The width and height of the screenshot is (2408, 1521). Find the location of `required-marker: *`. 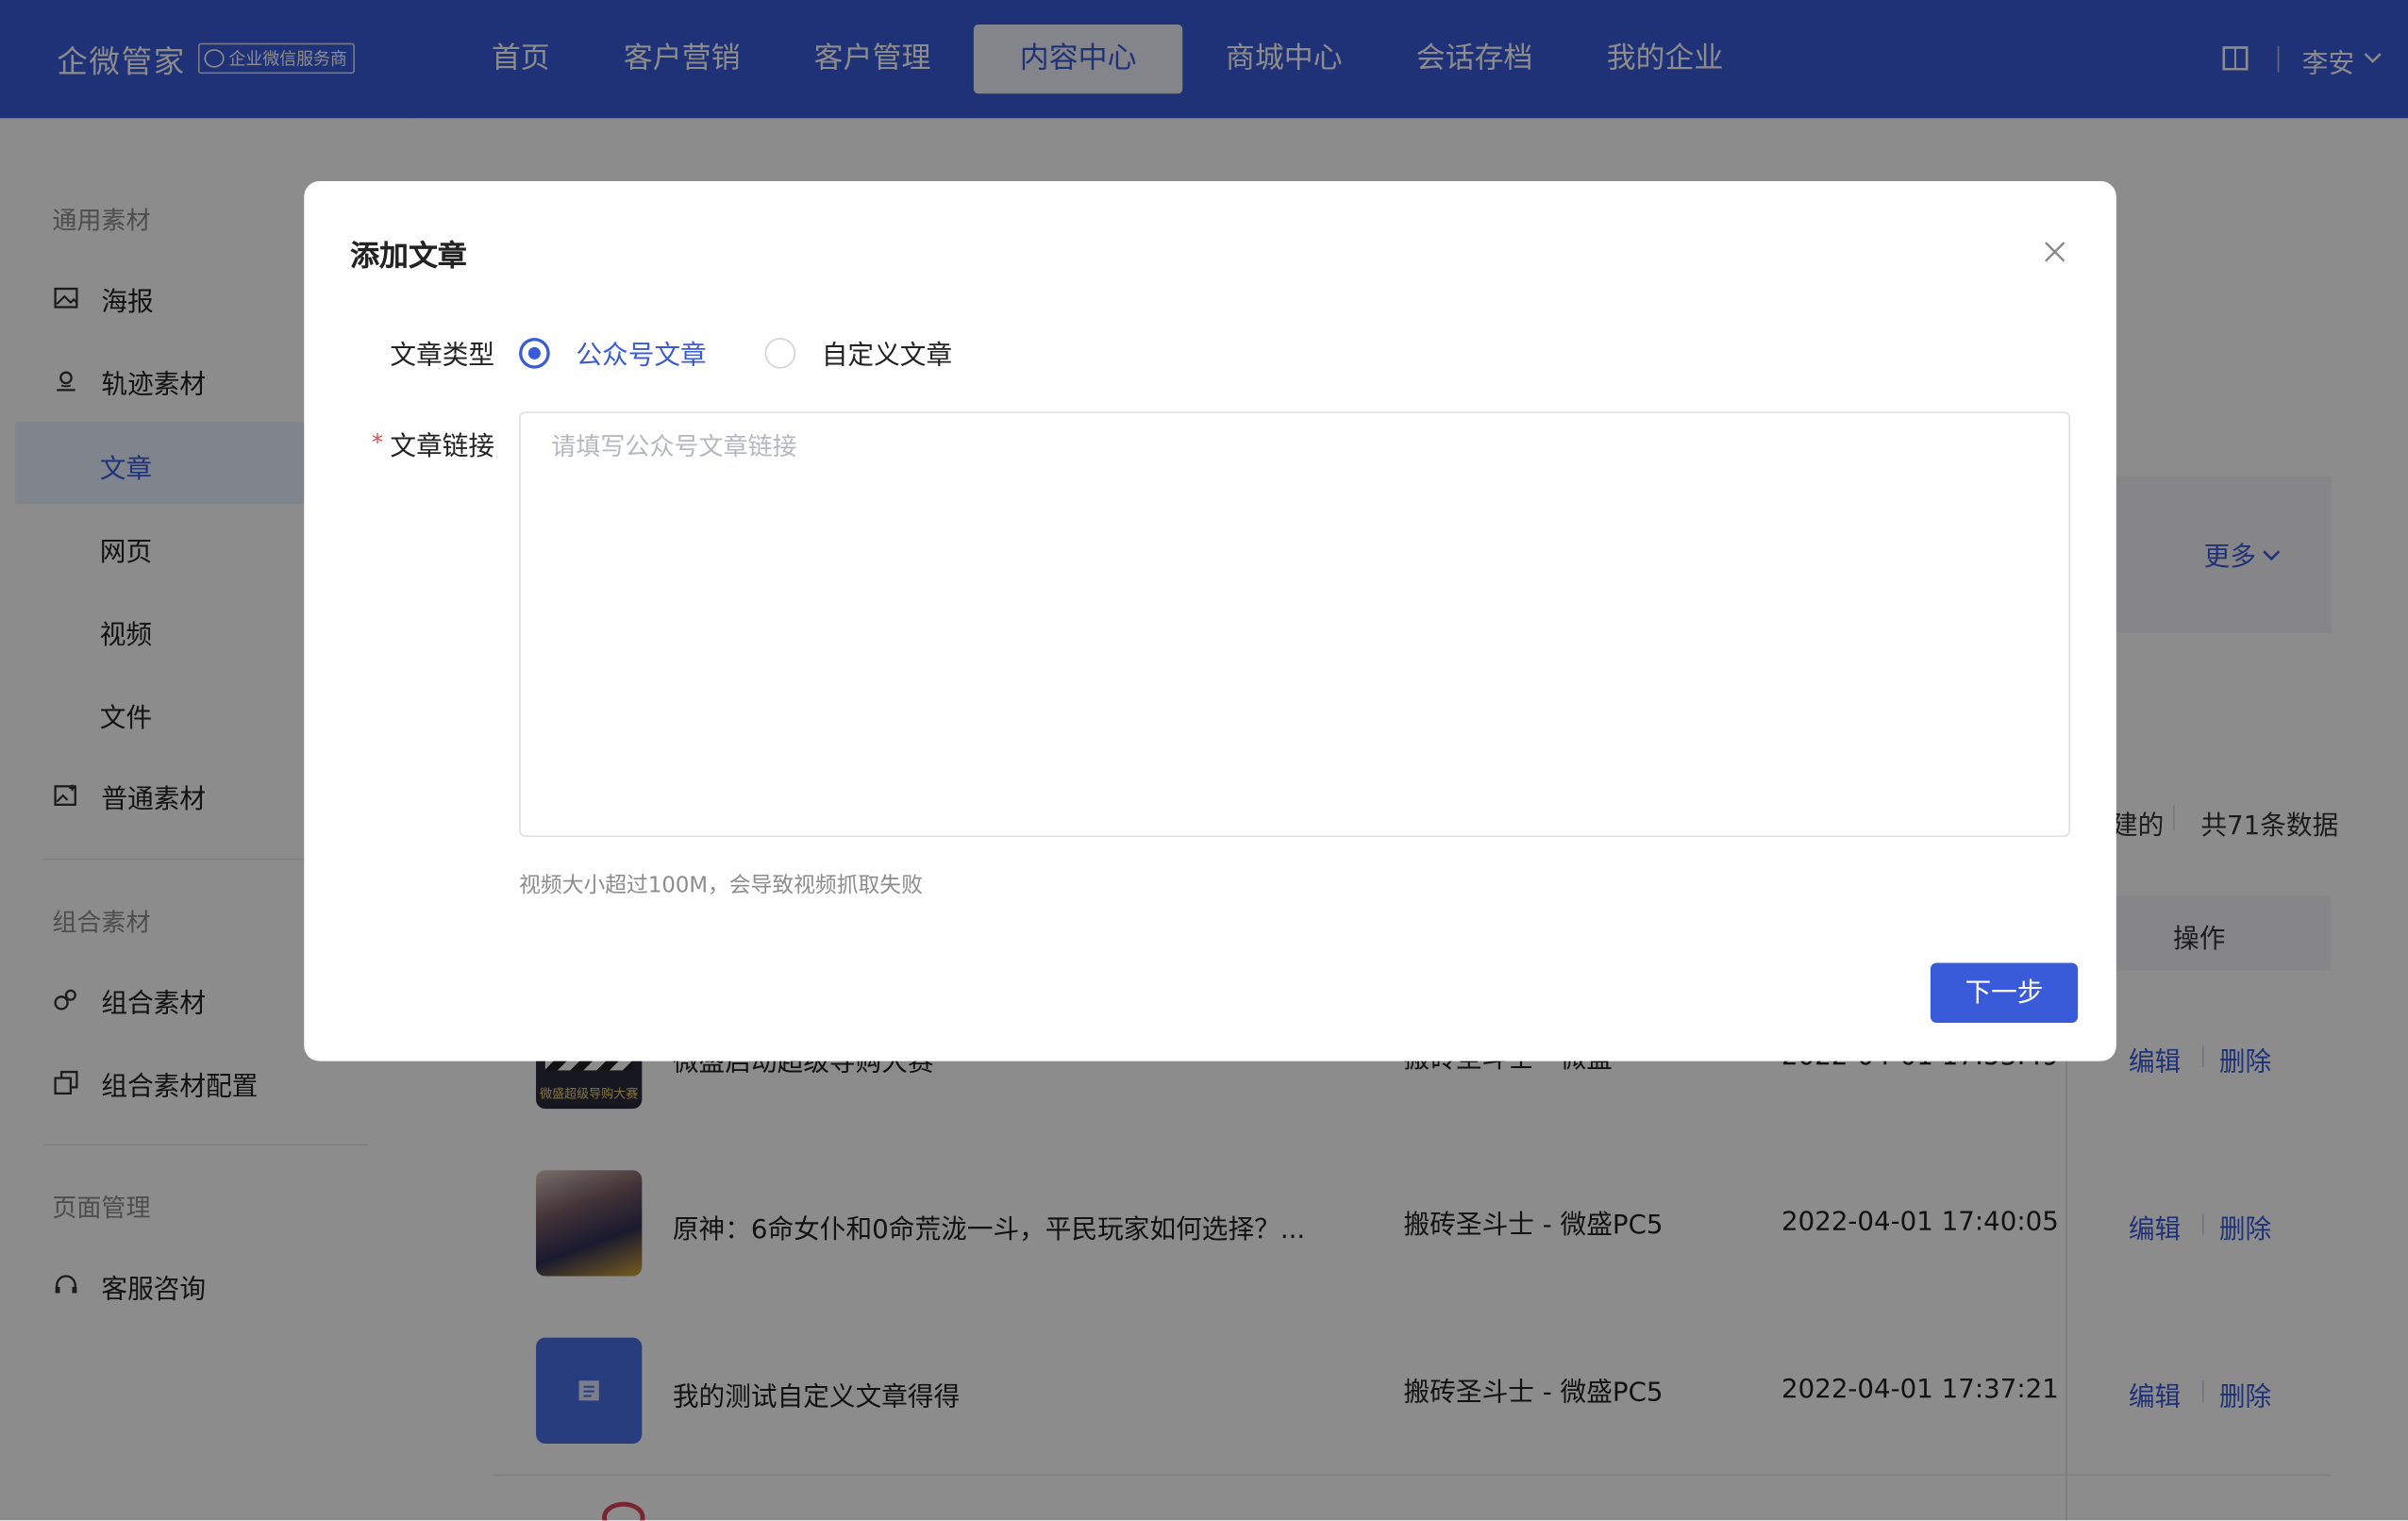

required-marker: * is located at coordinates (377, 443).